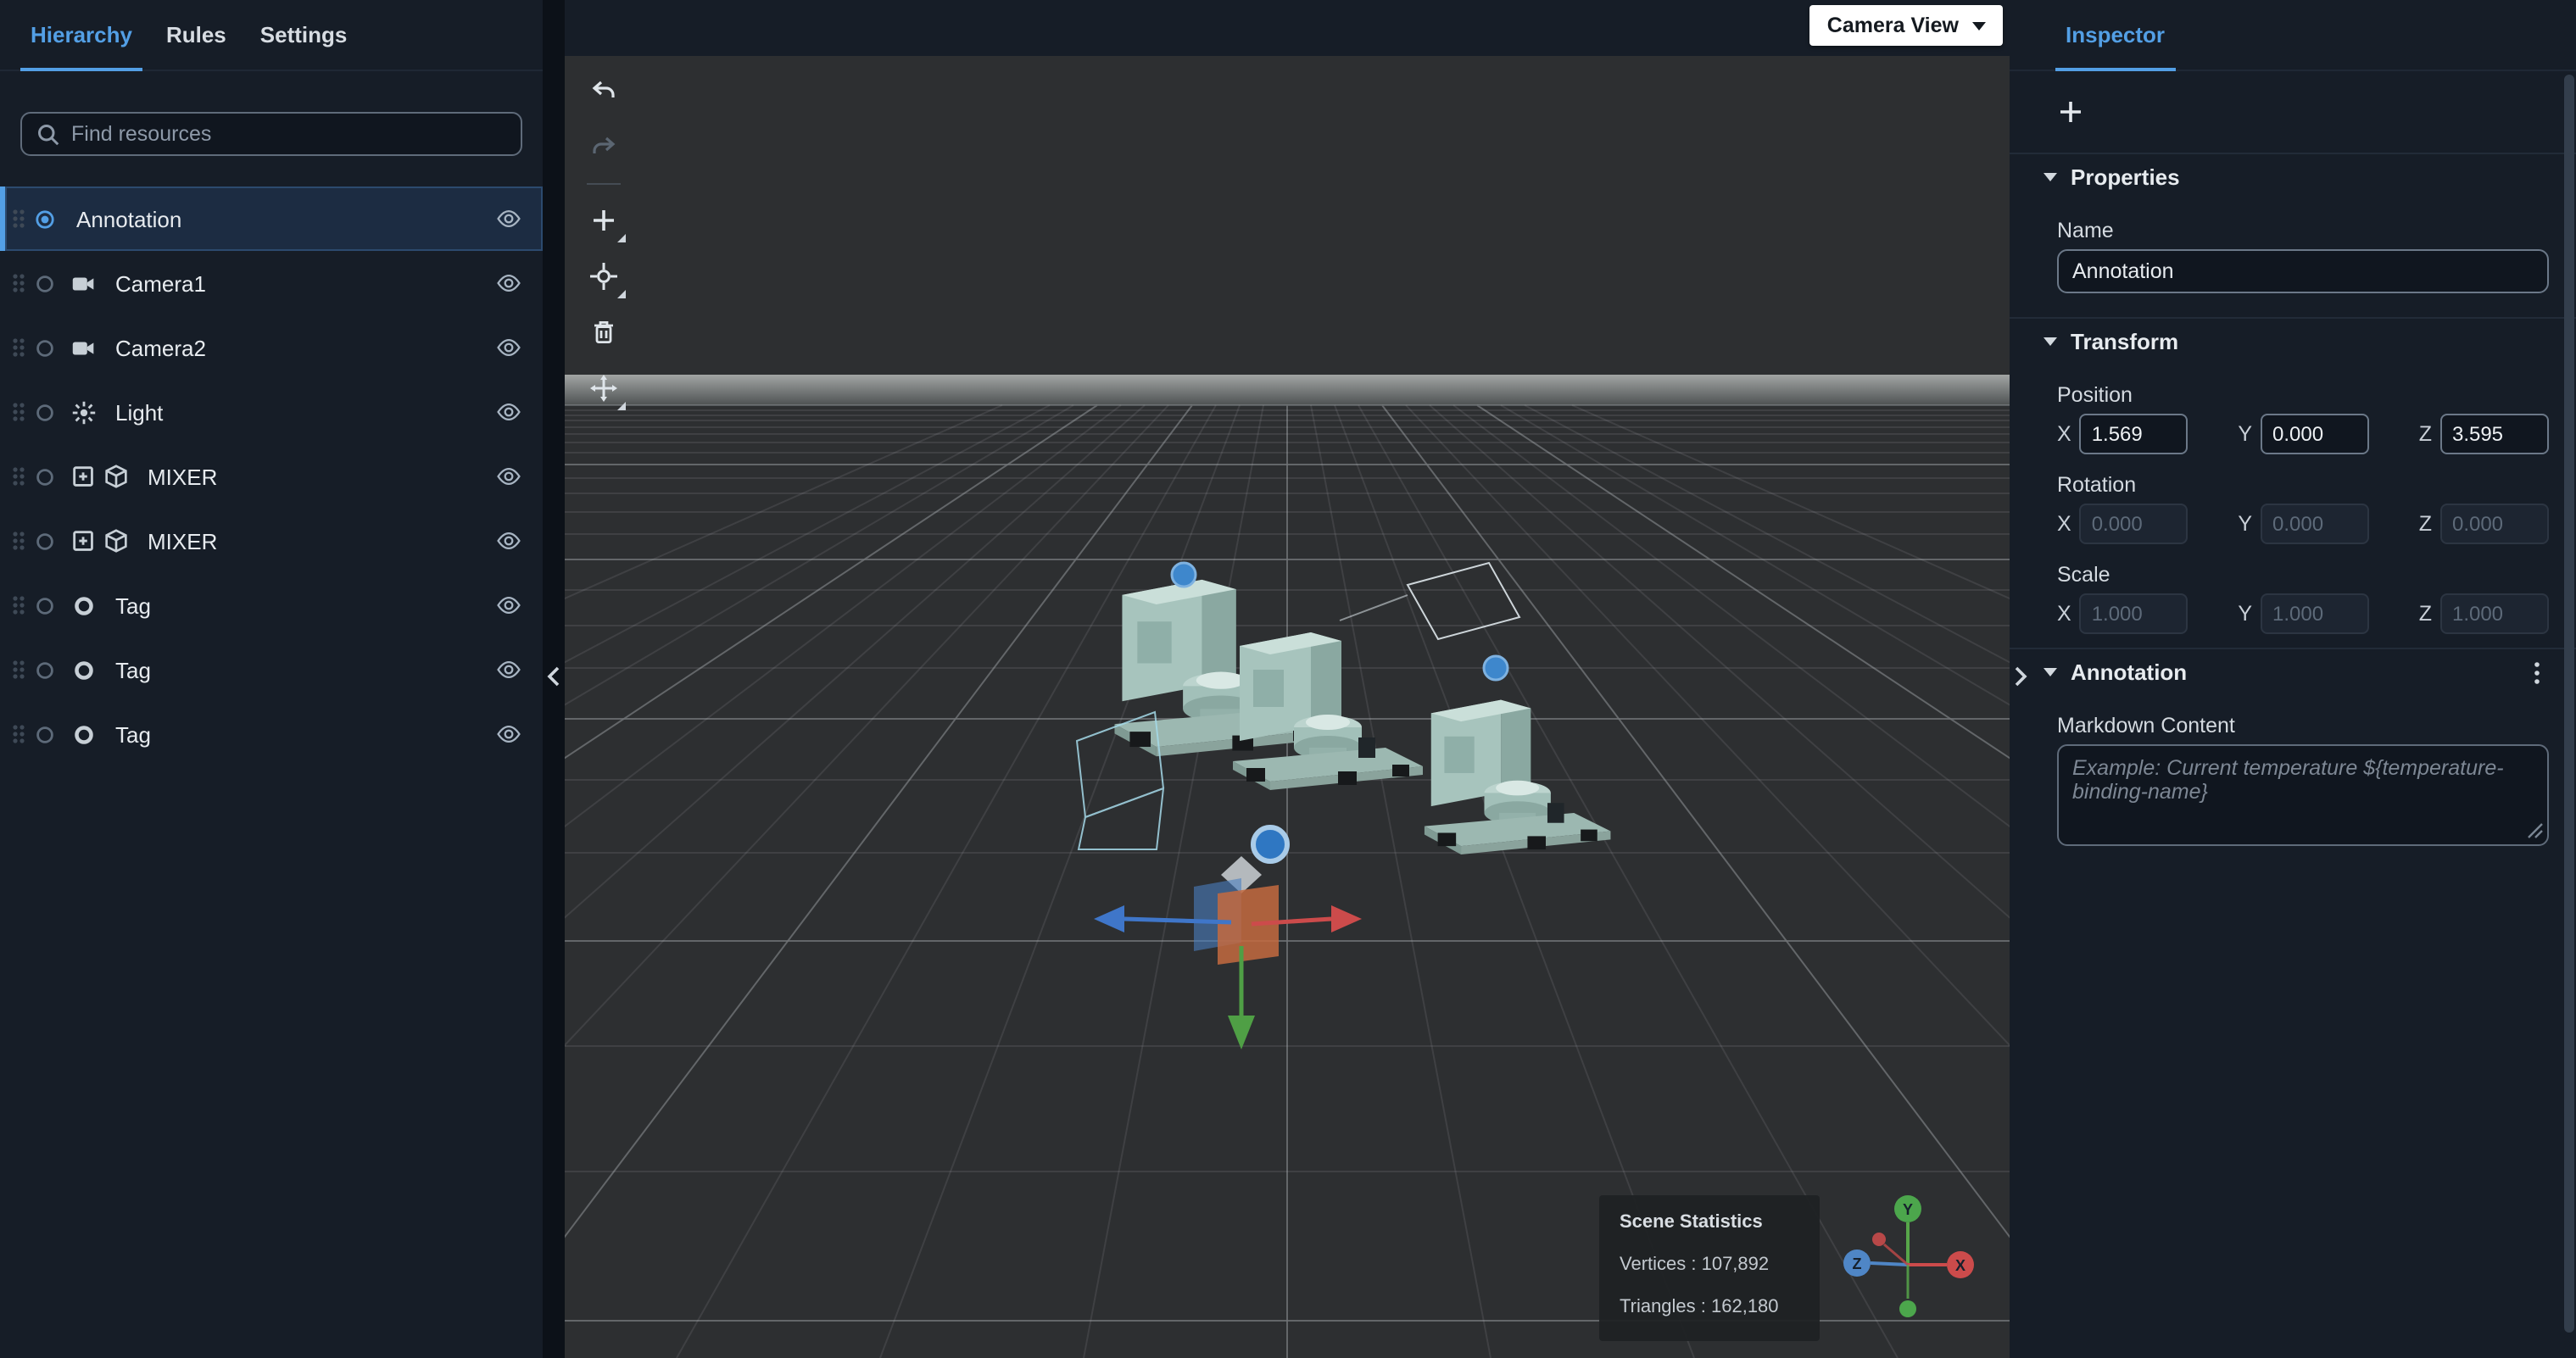 The width and height of the screenshot is (2576, 1358). Describe the element at coordinates (133, 734) in the screenshot. I see `tree-item-label: Tag` at that location.